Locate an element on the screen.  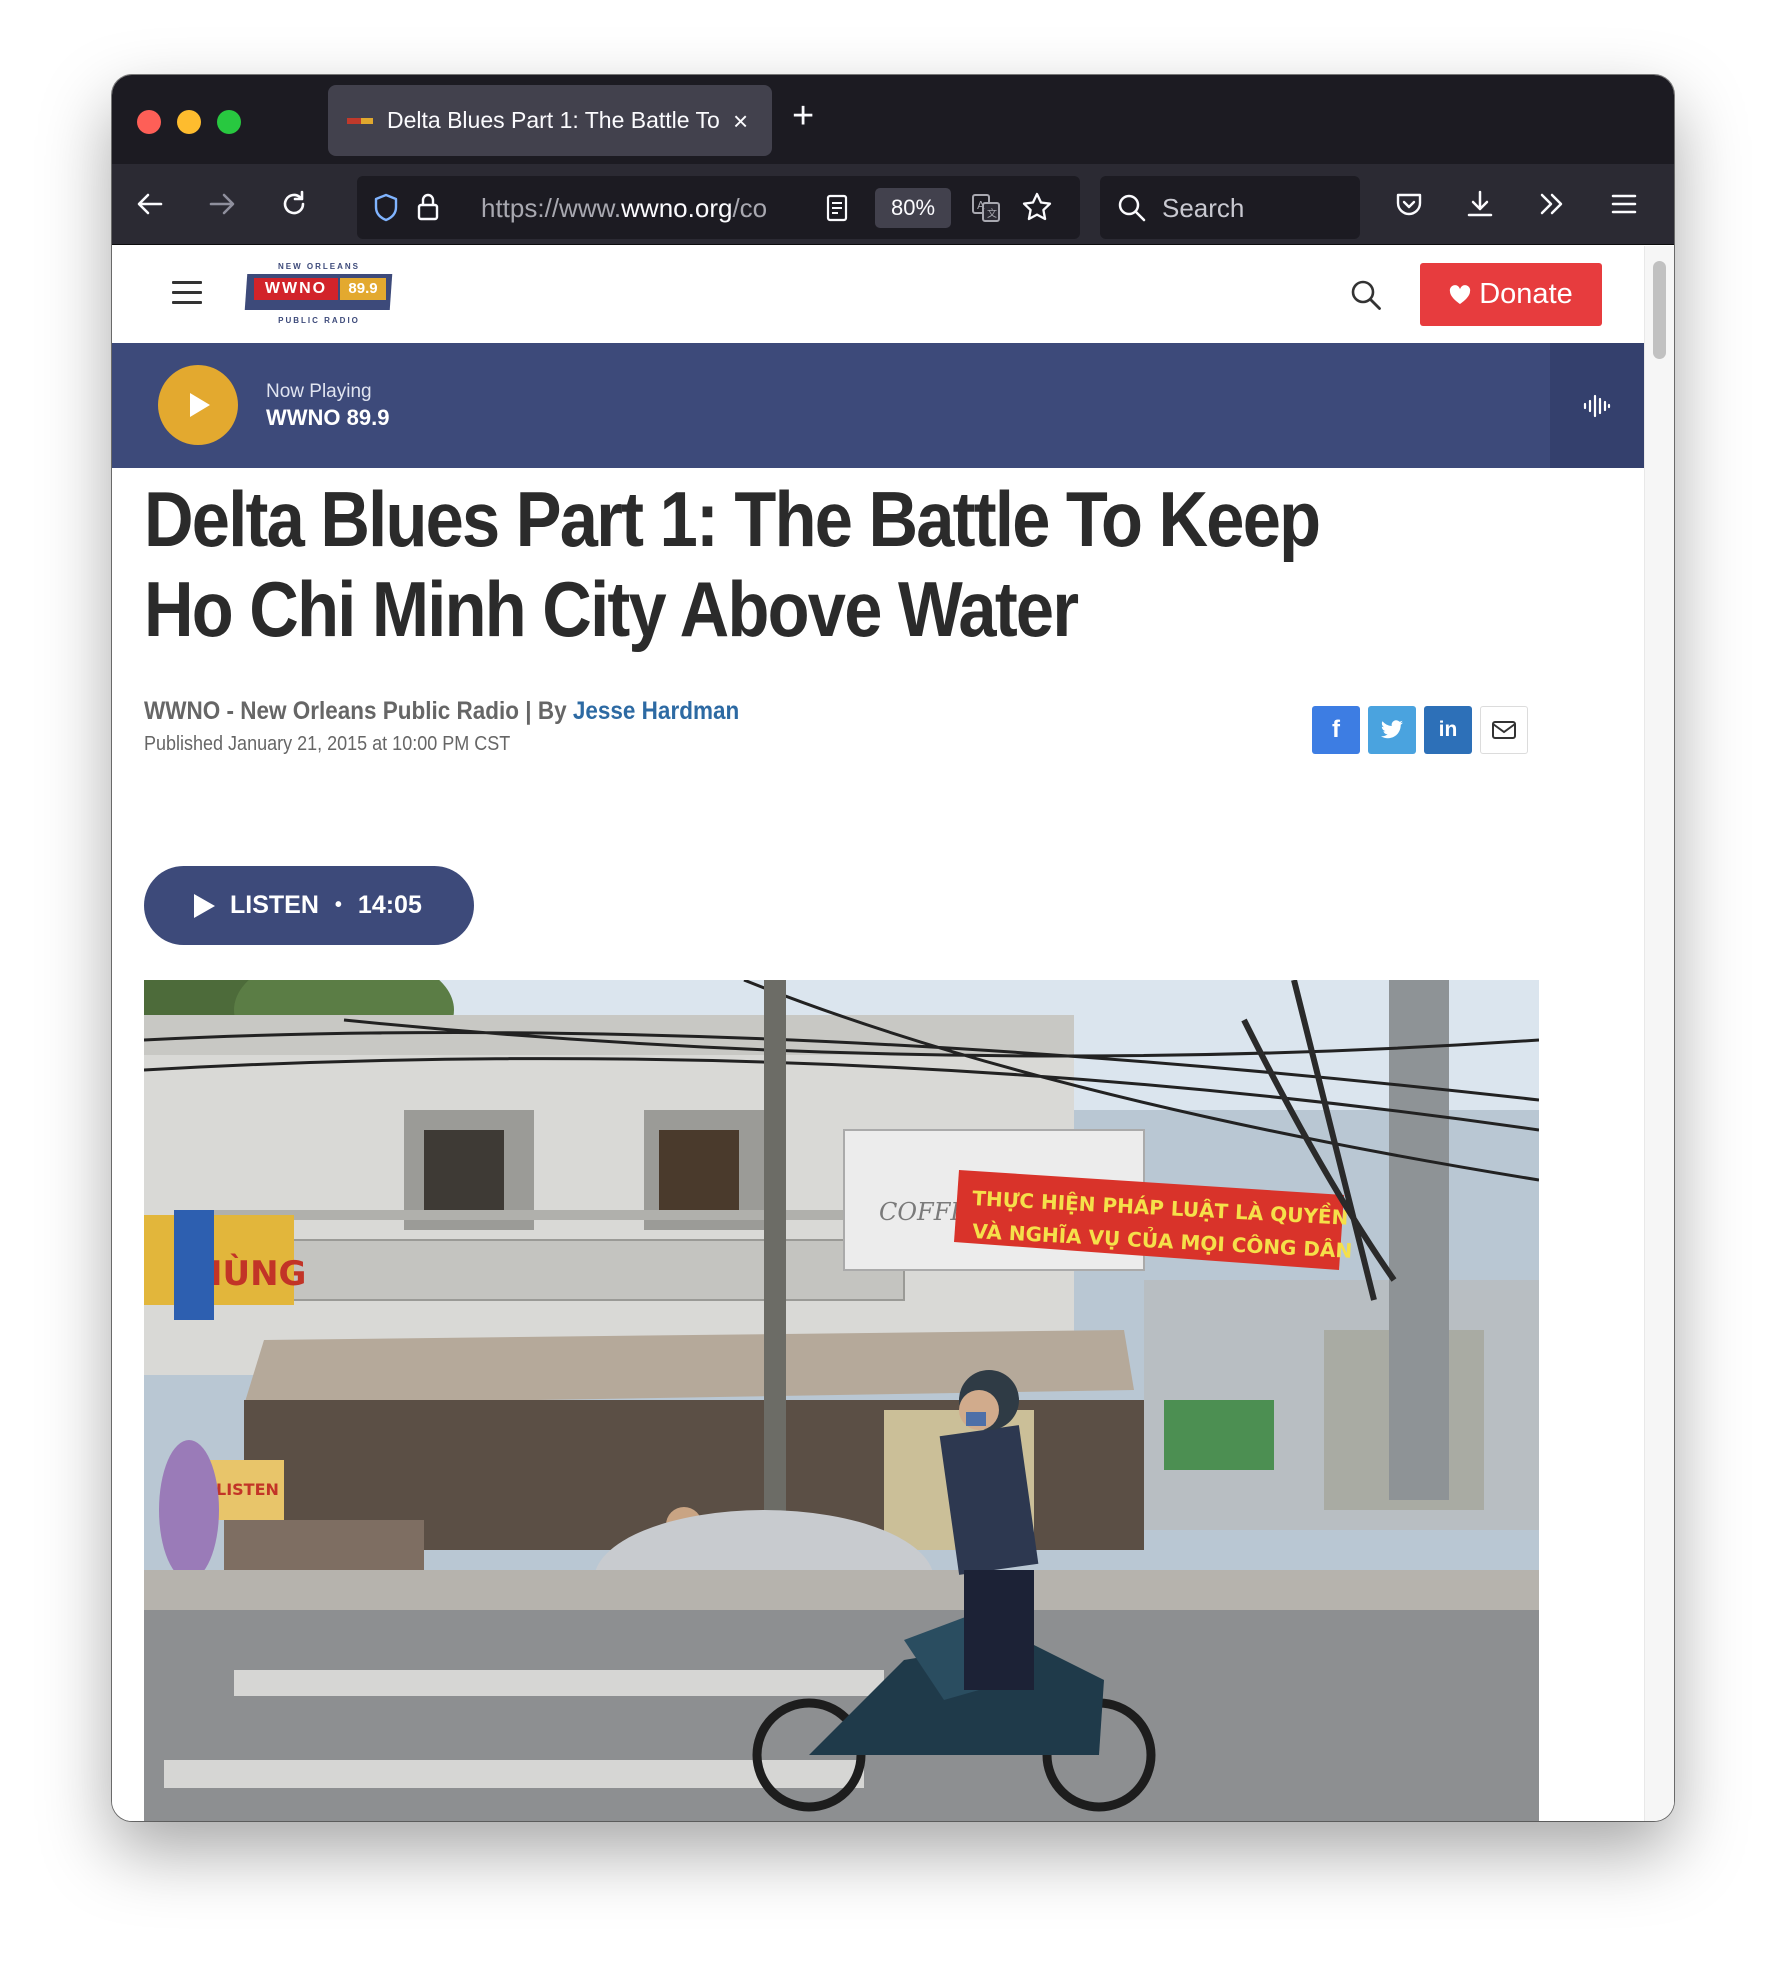
app-menu-button is located at coordinates (1624, 204).